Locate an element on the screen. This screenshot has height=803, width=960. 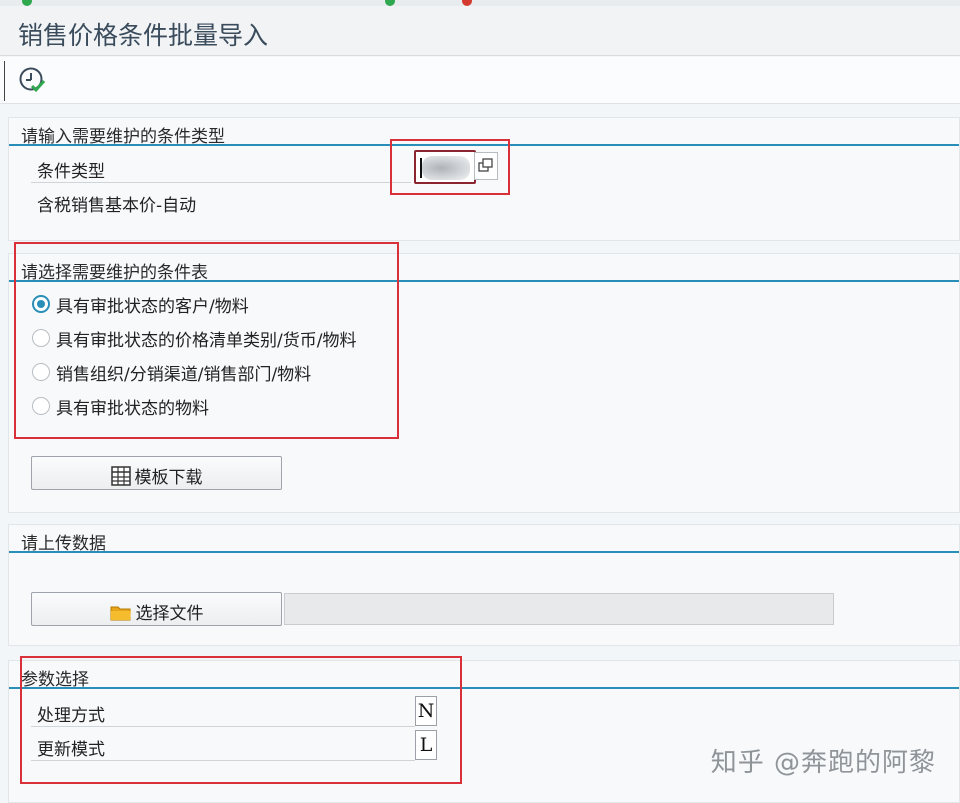
radio-label: 具有审批状态的价格清单类别/货币/物料 is located at coordinates (206, 341).